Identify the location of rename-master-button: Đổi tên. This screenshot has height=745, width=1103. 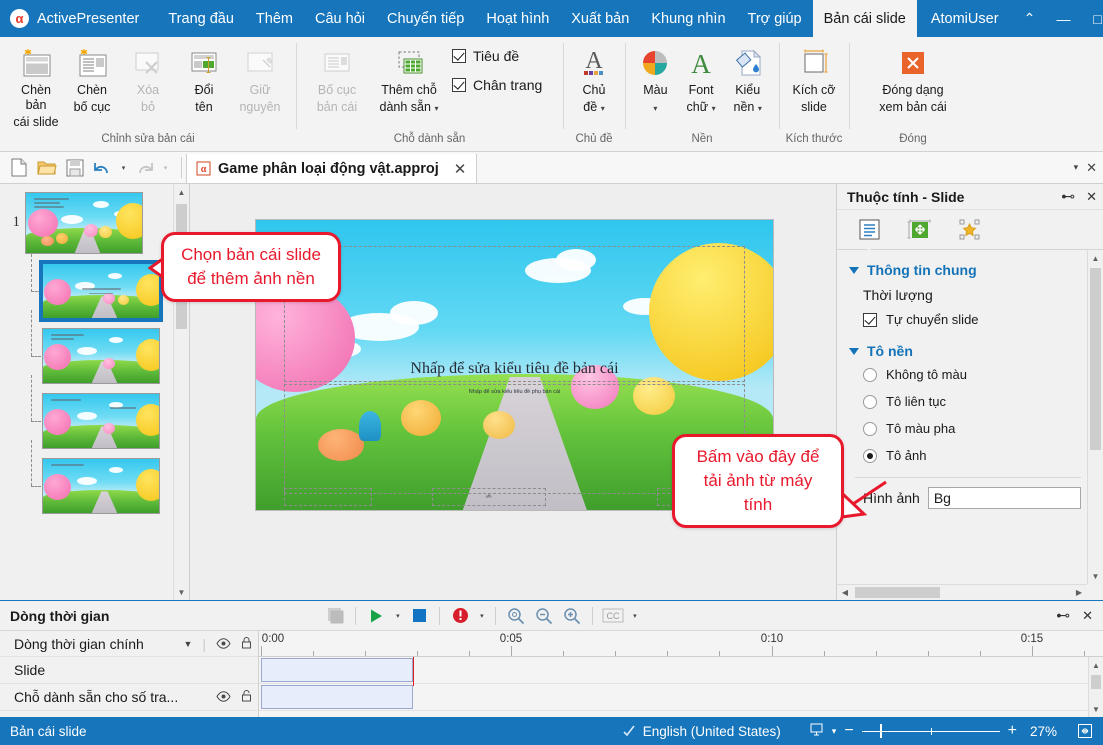
(204, 80).